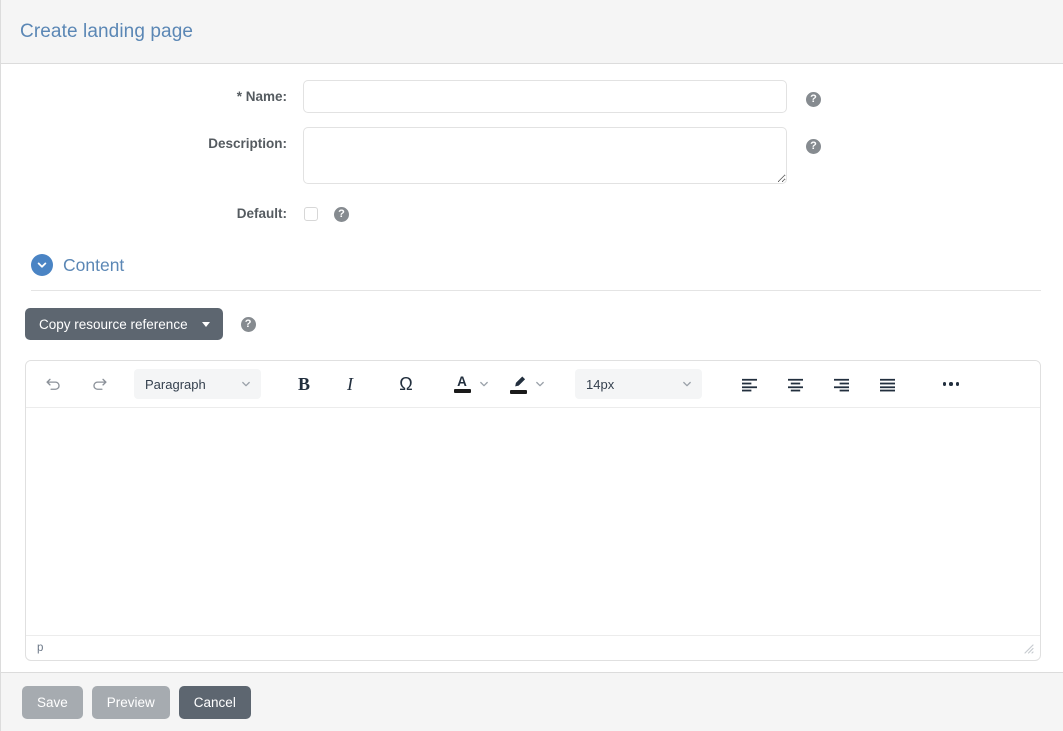 This screenshot has height=731, width=1063. I want to click on omega-special-character-icon: Ω, so click(406, 384).